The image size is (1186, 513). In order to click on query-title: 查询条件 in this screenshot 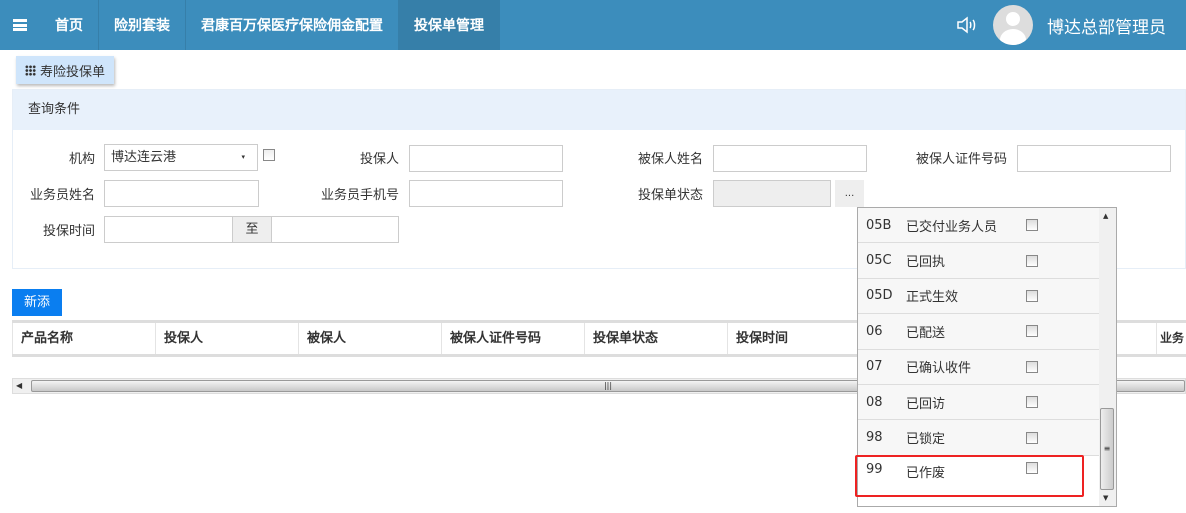, I will do `click(599, 110)`.